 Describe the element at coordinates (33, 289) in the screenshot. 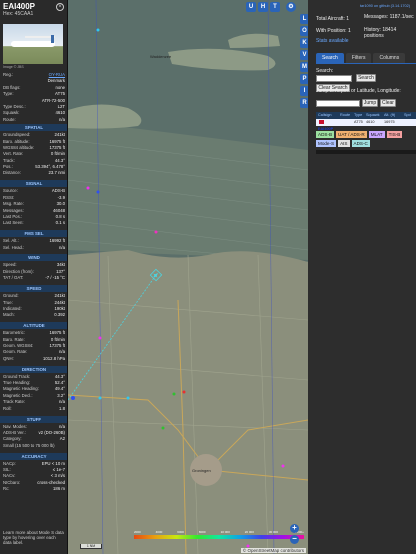

I see `section-header: SPEED` at that location.